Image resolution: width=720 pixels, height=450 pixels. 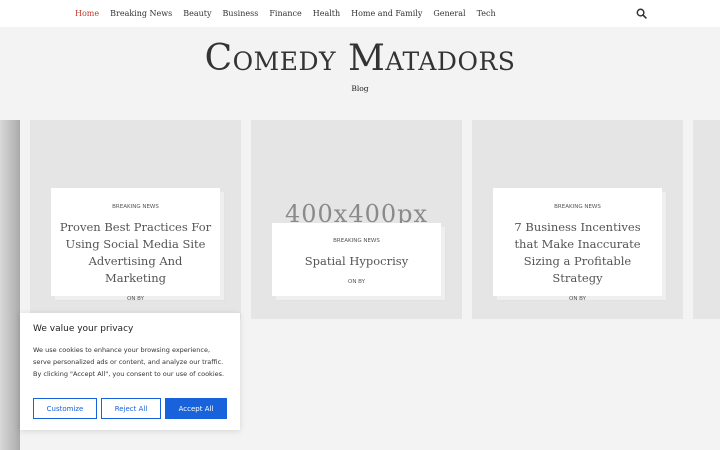 What do you see at coordinates (196, 408) in the screenshot?
I see `accept-all-button: Accept All` at bounding box center [196, 408].